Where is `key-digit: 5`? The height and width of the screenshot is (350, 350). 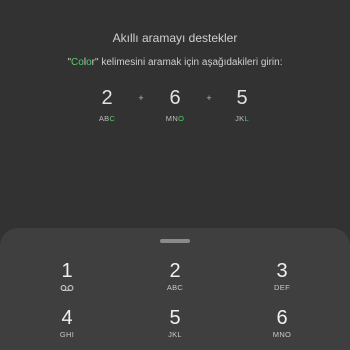
key-digit: 5 is located at coordinates (175, 318).